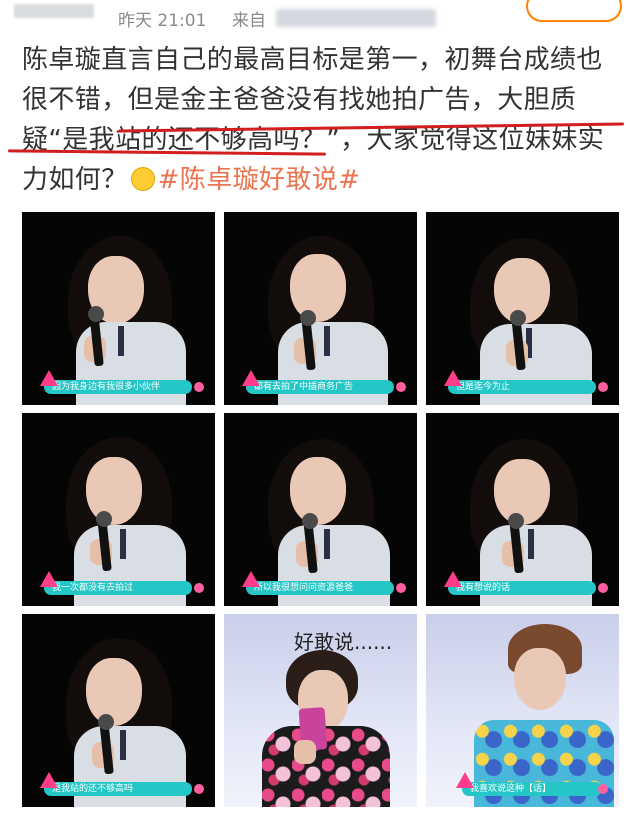  I want to click on blurred-username, so click(54, 11).